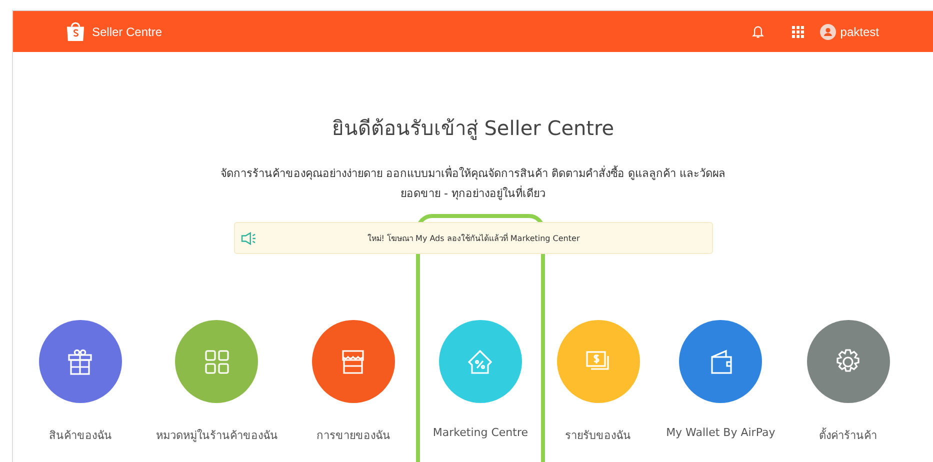 This screenshot has width=933, height=462. What do you see at coordinates (217, 435) in the screenshot?
I see `tile-label: หมวดหมู่ในร้านค้าของฉัน` at bounding box center [217, 435].